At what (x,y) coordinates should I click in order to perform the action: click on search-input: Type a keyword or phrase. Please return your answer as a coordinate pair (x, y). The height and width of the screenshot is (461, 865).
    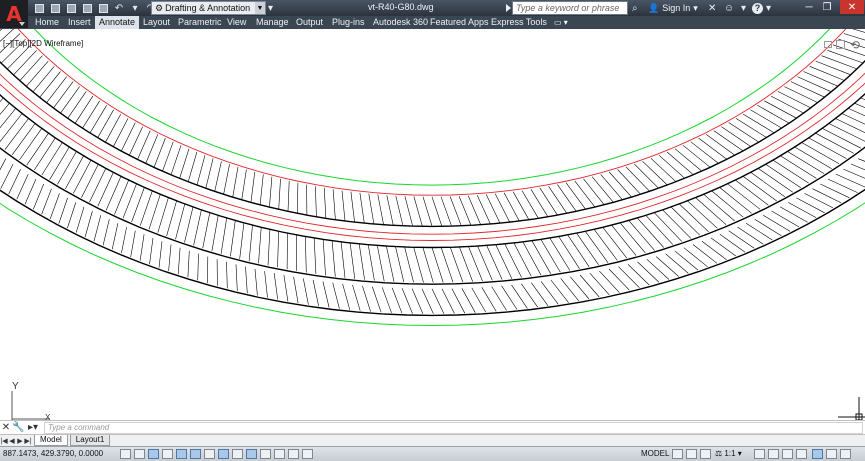
    Looking at the image, I should click on (570, 8).